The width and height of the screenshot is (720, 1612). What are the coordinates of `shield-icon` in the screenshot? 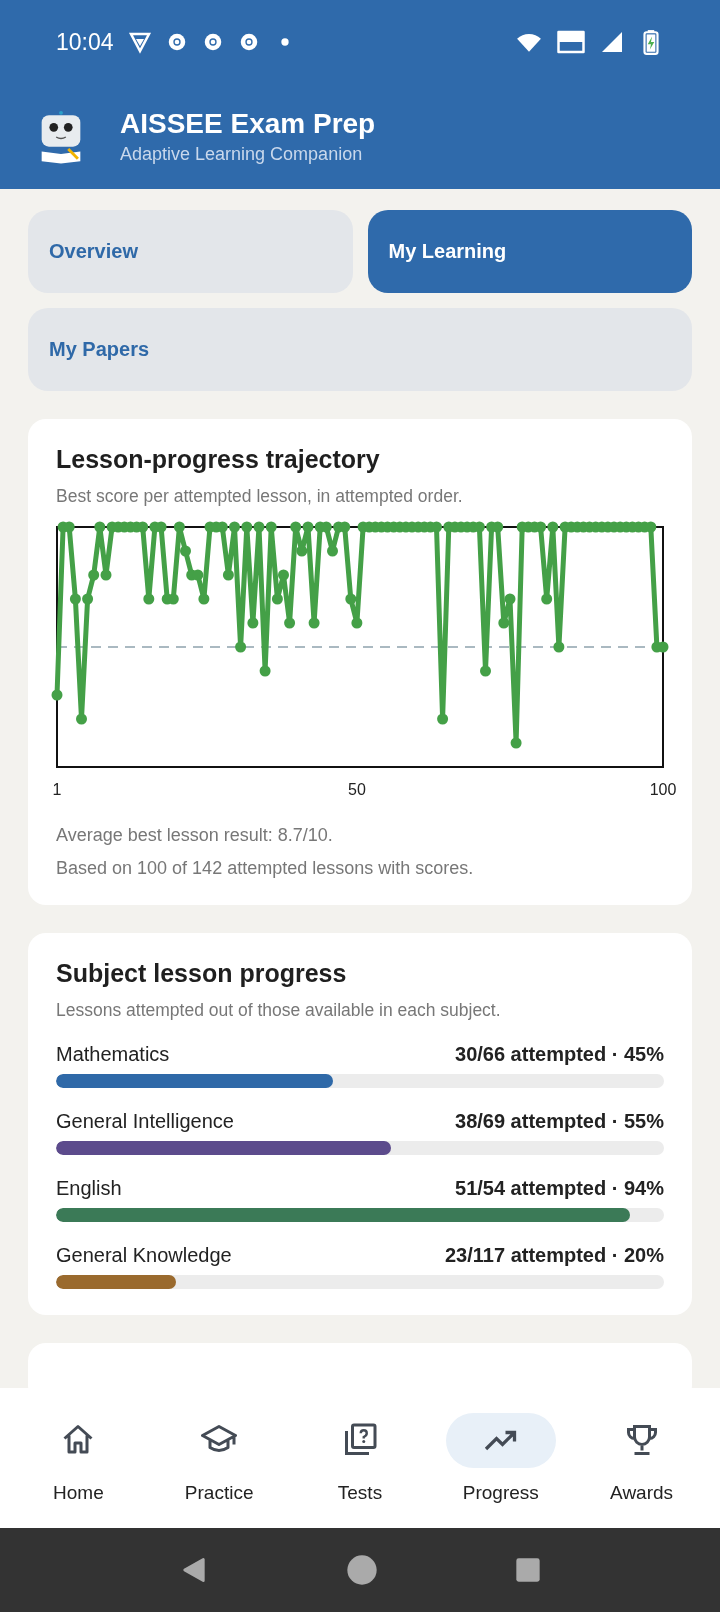 It's located at (139, 42).